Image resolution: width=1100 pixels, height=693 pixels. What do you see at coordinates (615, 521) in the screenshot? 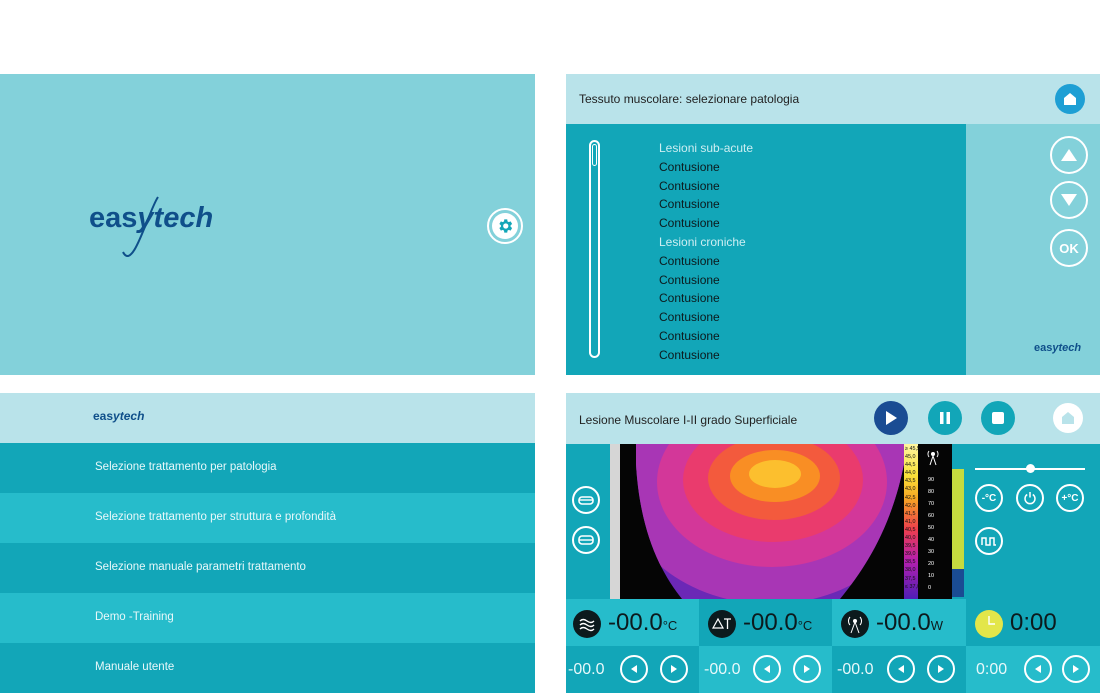
I see `depth-ruler` at bounding box center [615, 521].